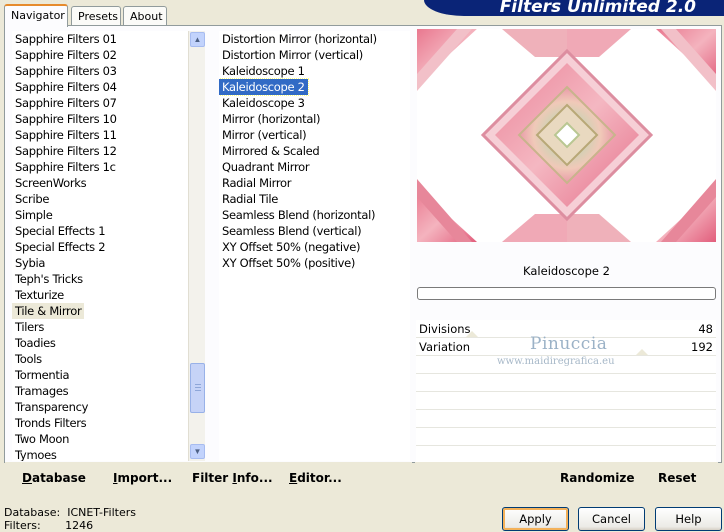  Describe the element at coordinates (445, 347) in the screenshot. I see `param-label: Variation` at that location.